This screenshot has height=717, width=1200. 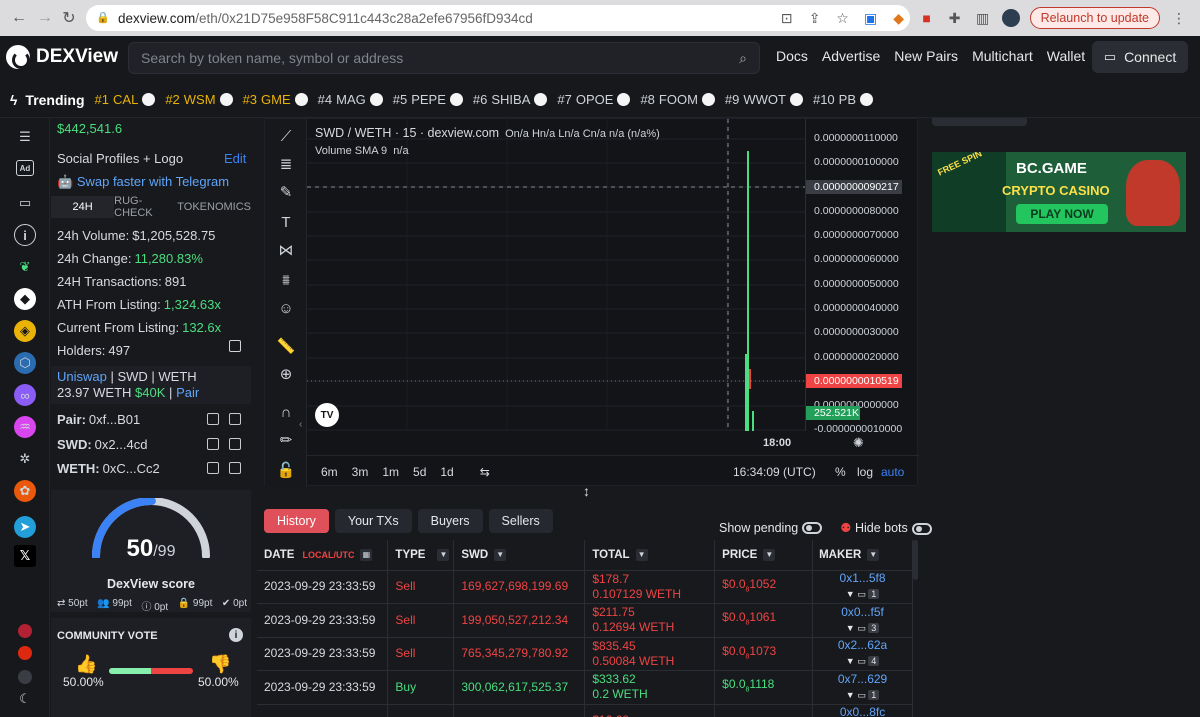 What do you see at coordinates (69, 18) in the screenshot?
I see `reload-icon: ↻` at bounding box center [69, 18].